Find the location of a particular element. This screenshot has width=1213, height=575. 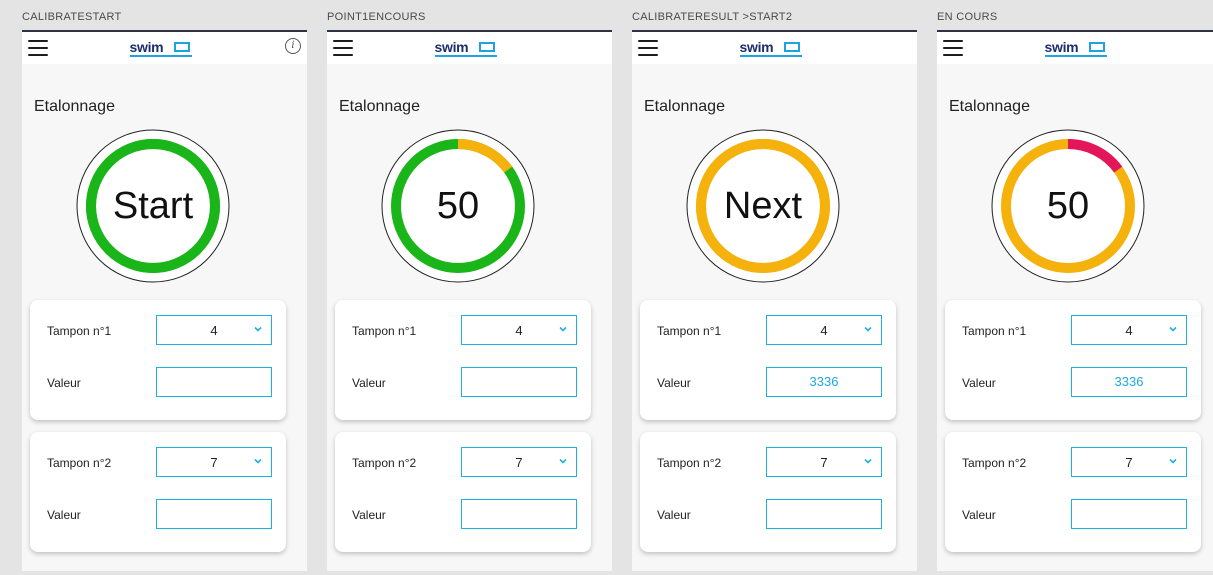

app-bar: swim i is located at coordinates (164, 48).